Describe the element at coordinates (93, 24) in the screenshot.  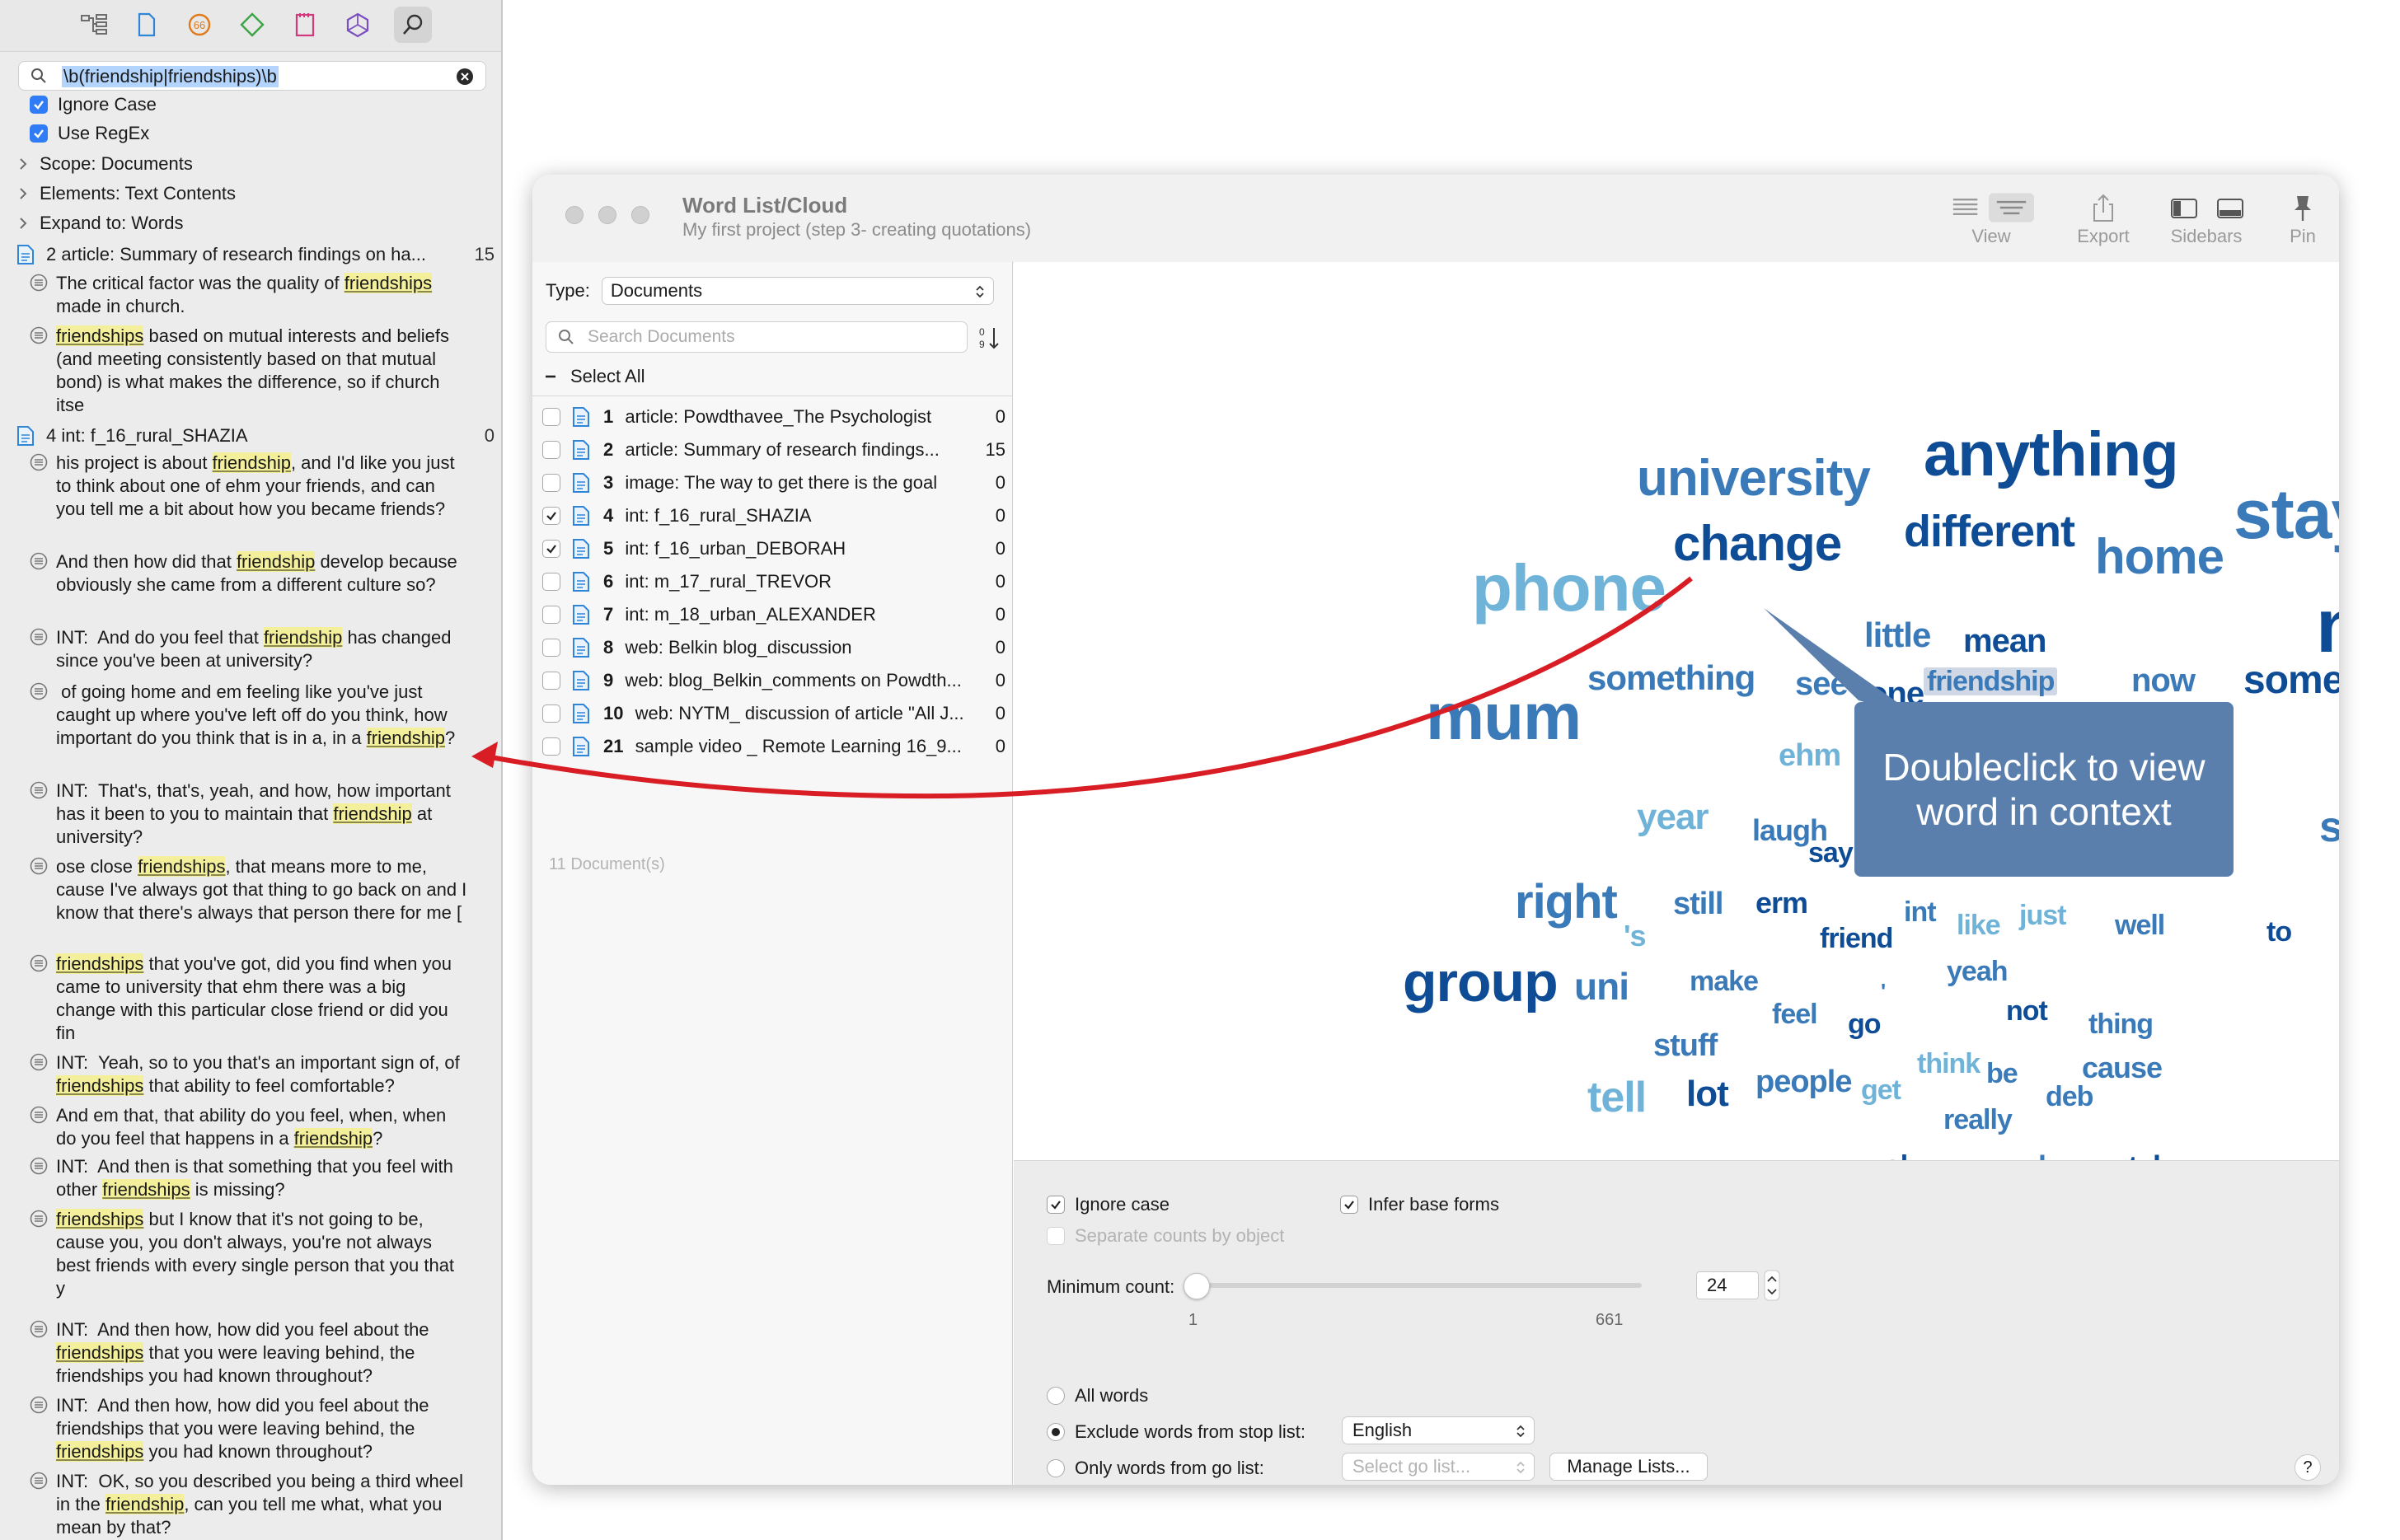
I see `hierarchy-icon` at that location.